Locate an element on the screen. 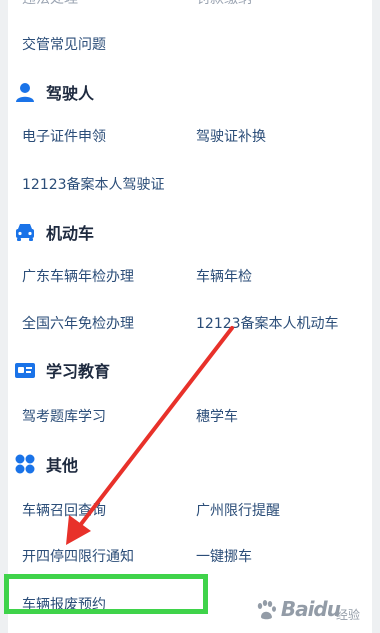 The height and width of the screenshot is (633, 380). baidu-watermark: Baidu 经验 is located at coordinates (307, 609).